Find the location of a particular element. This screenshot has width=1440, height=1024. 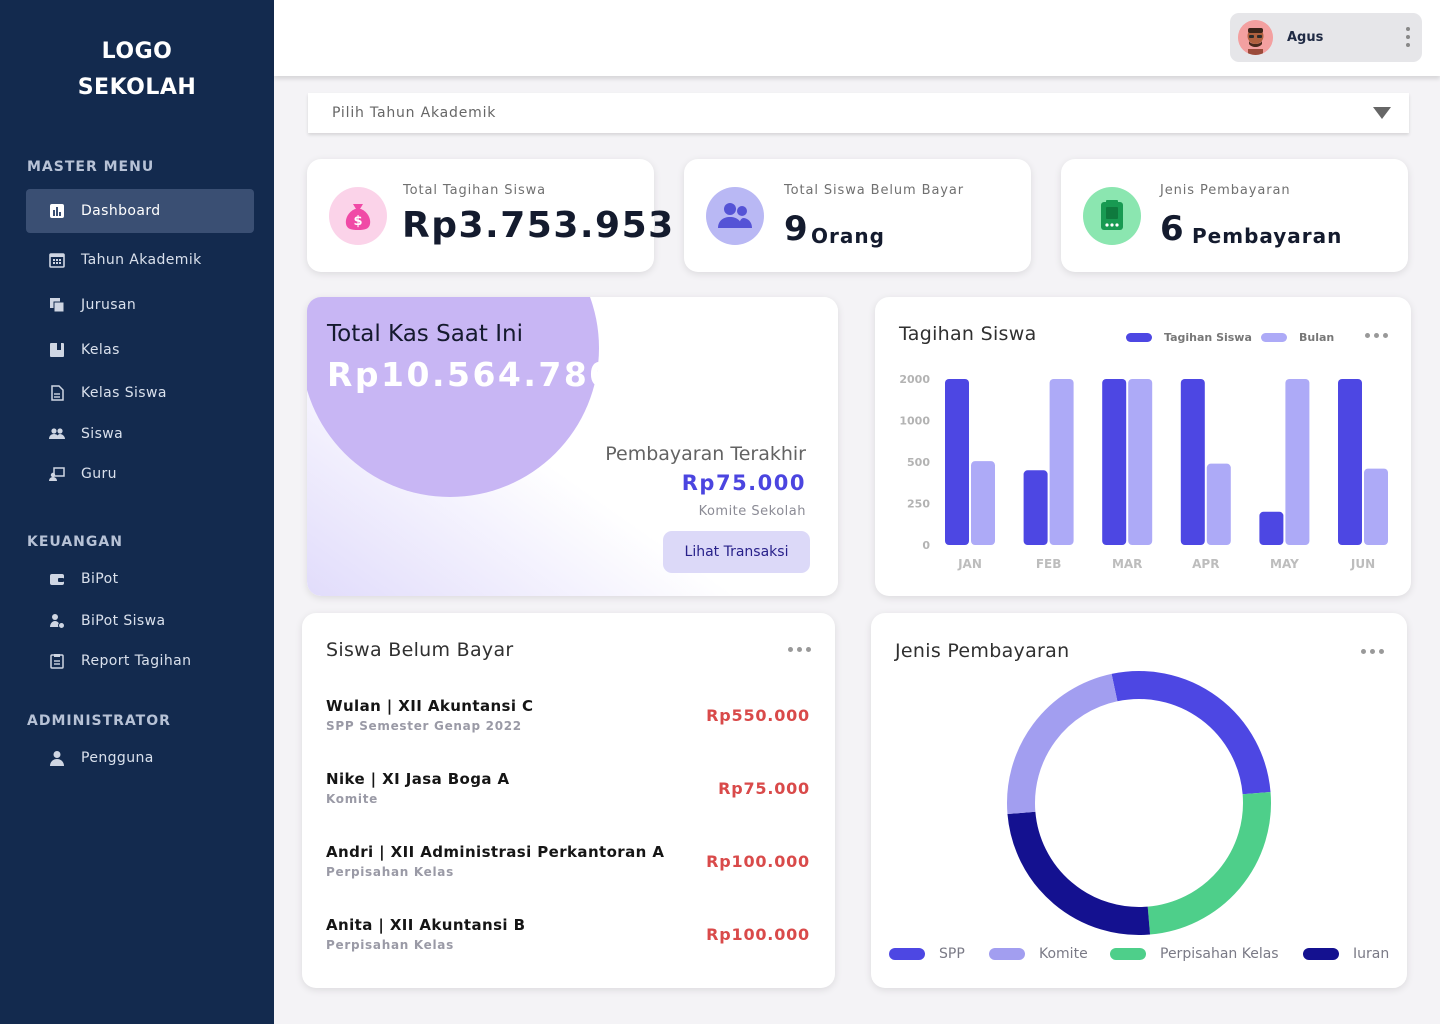

student-name: Andri | XII Administrasi Perkantoran A is located at coordinates (495, 852).